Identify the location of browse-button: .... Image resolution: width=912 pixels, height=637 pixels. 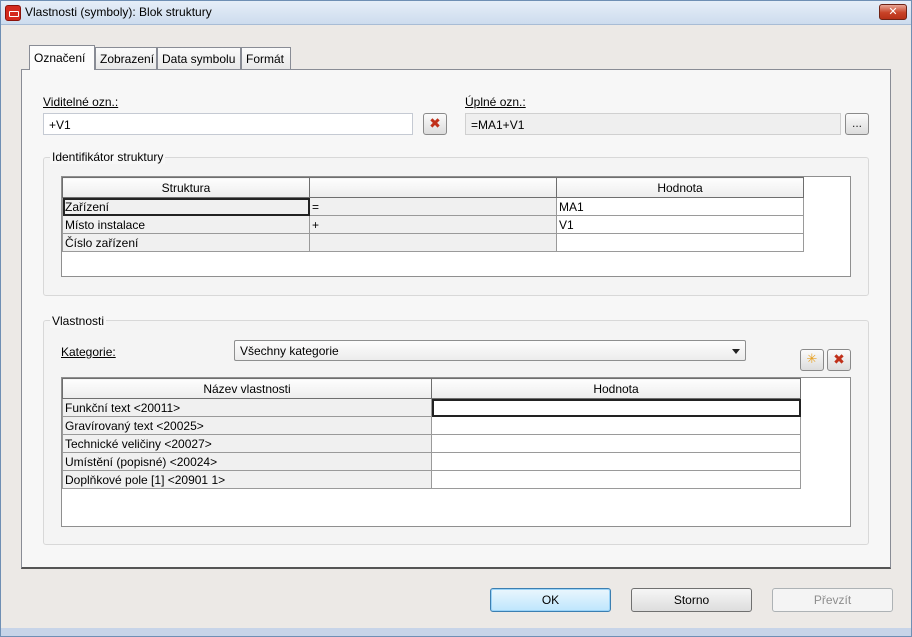
(857, 124).